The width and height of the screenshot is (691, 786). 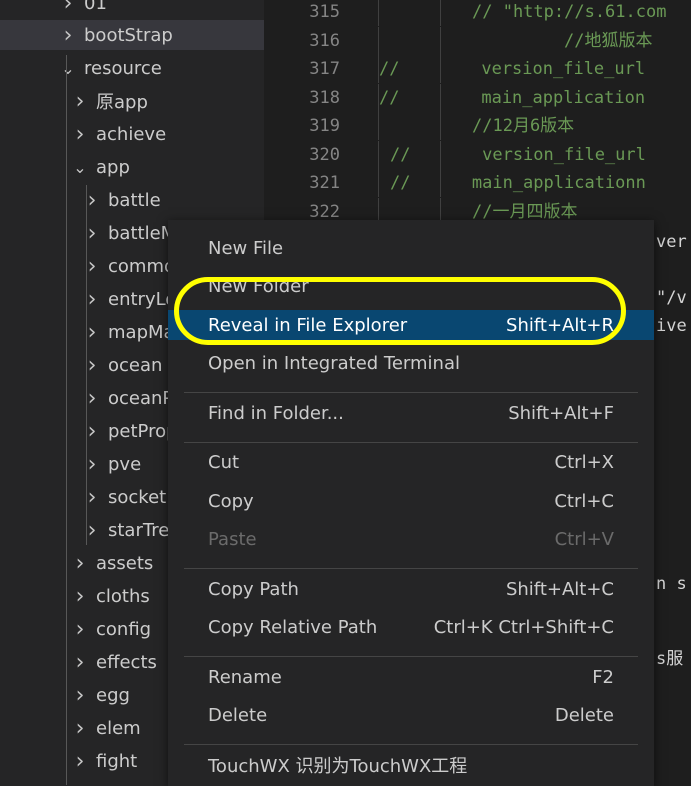 I want to click on tree-item-achieve: › achieve, so click(x=132, y=134).